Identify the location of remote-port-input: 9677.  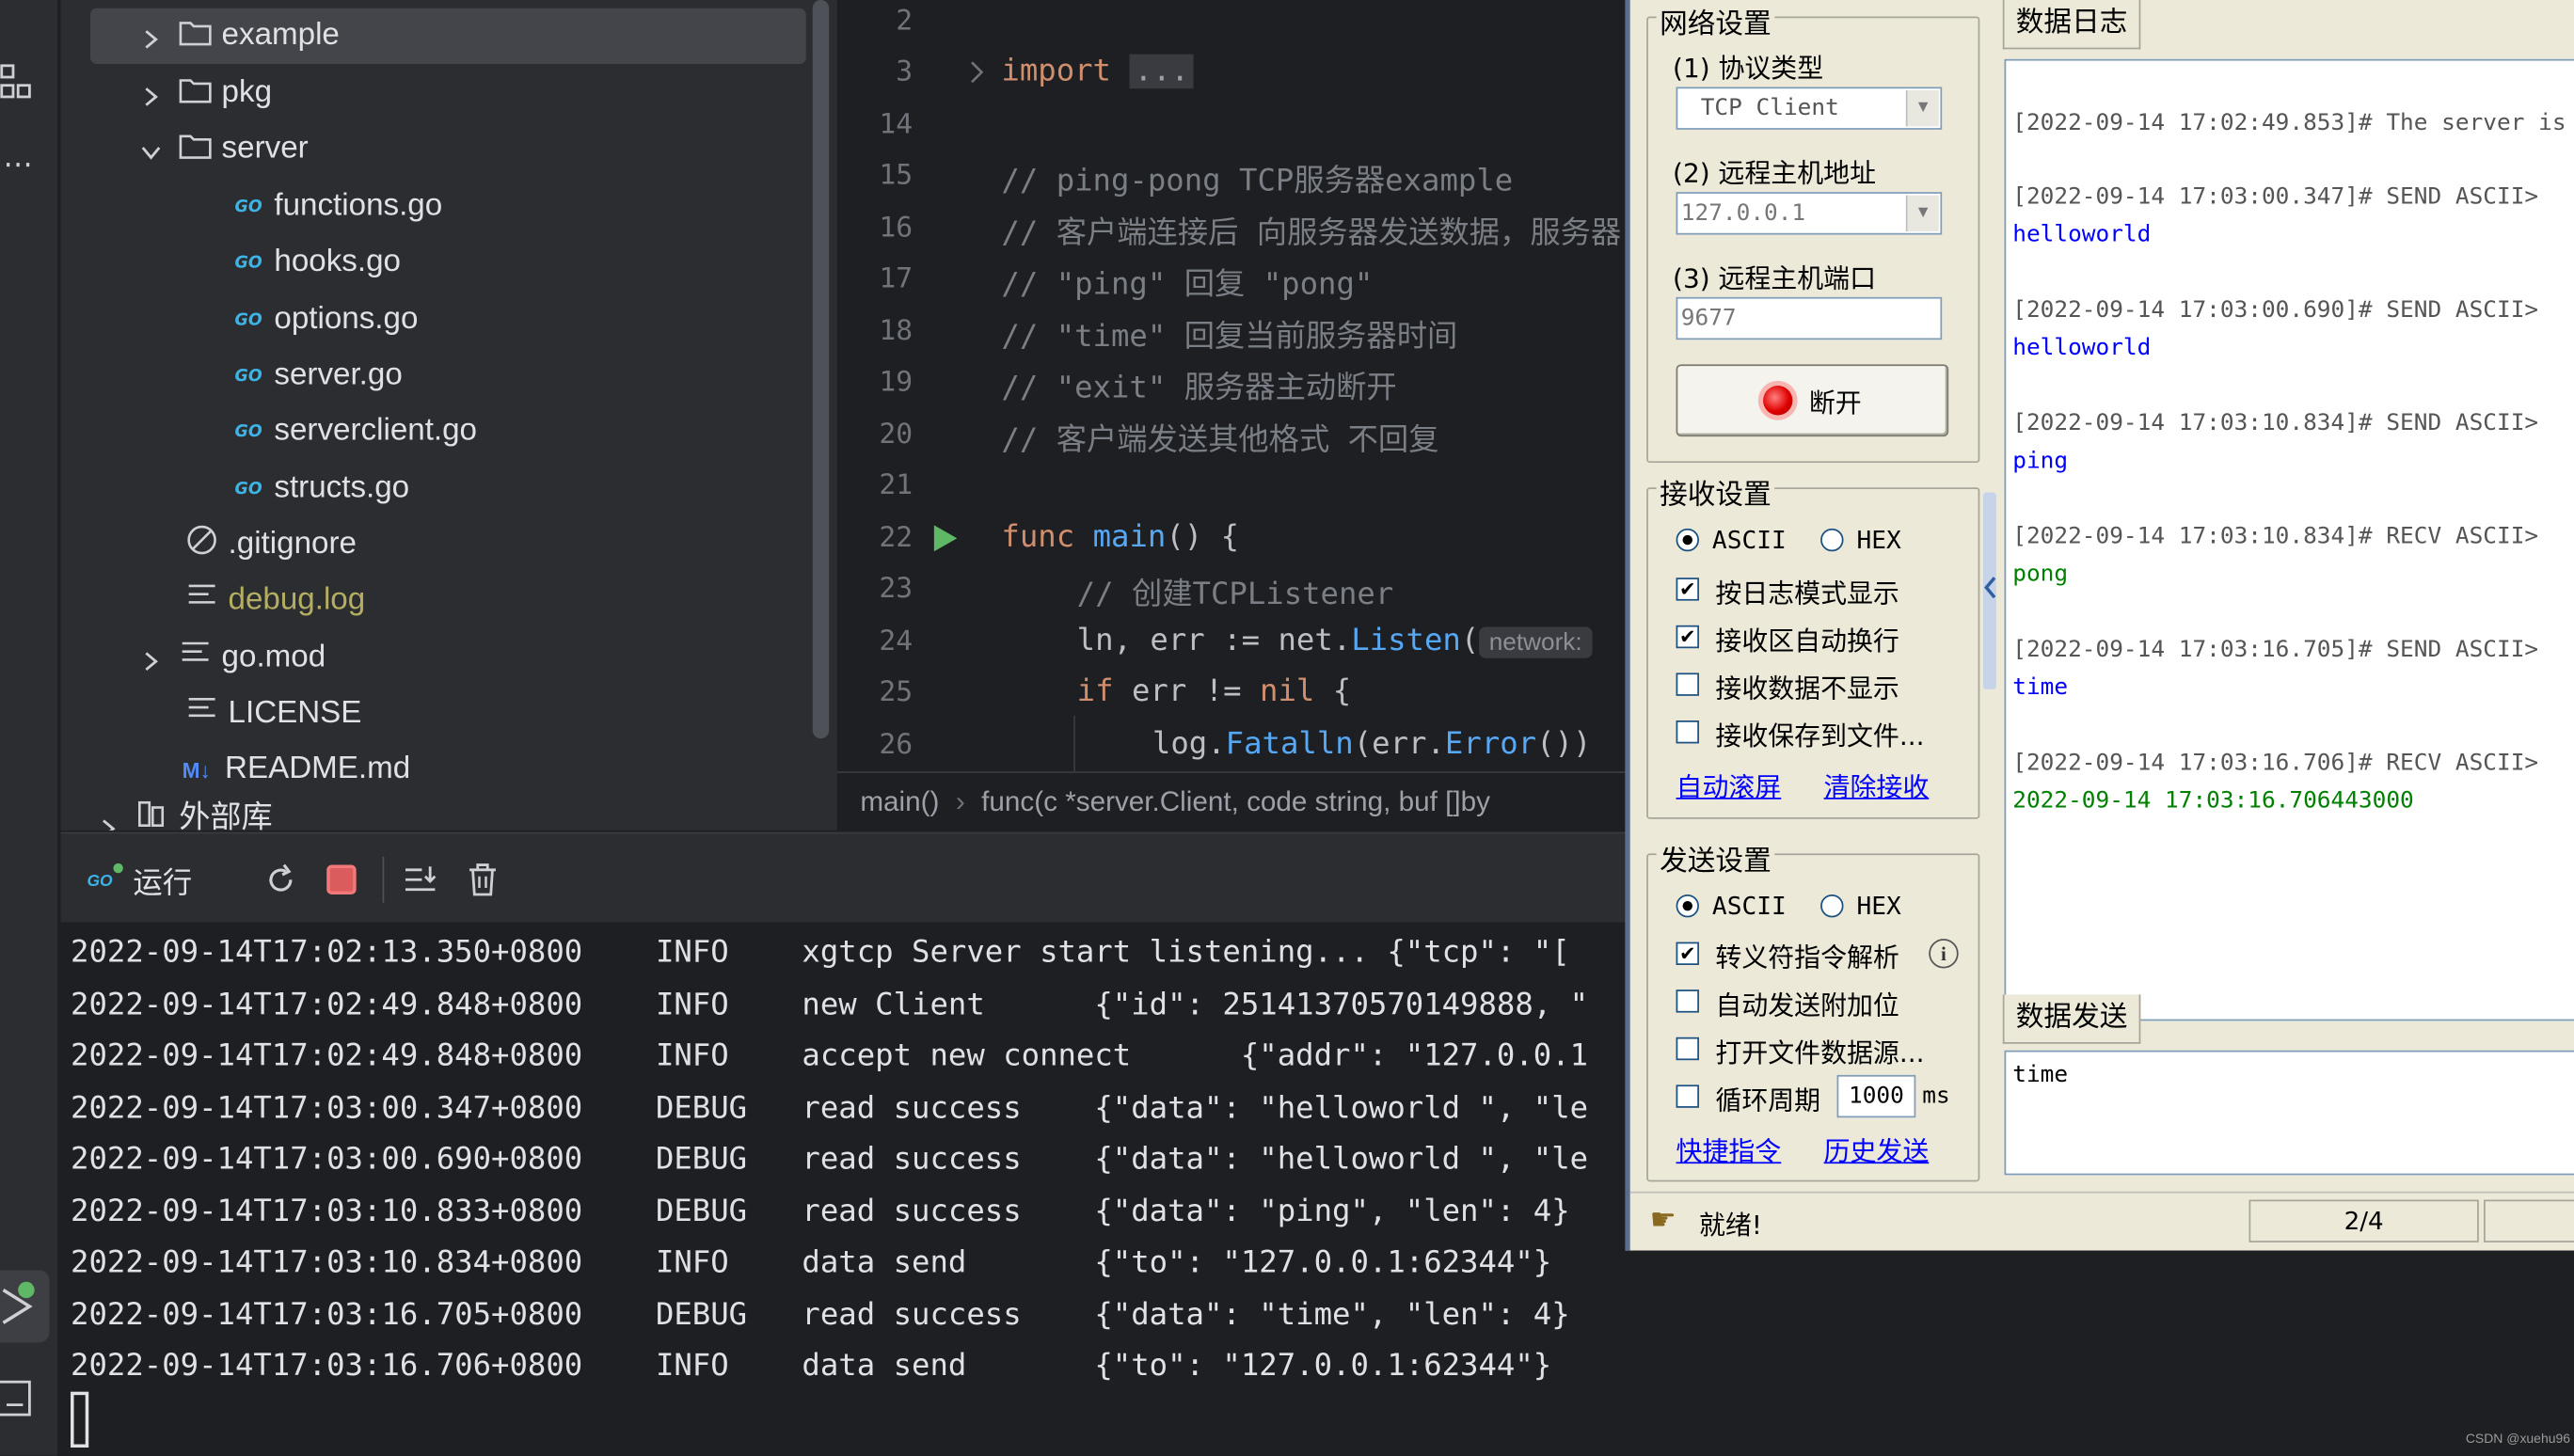
(1809, 318).